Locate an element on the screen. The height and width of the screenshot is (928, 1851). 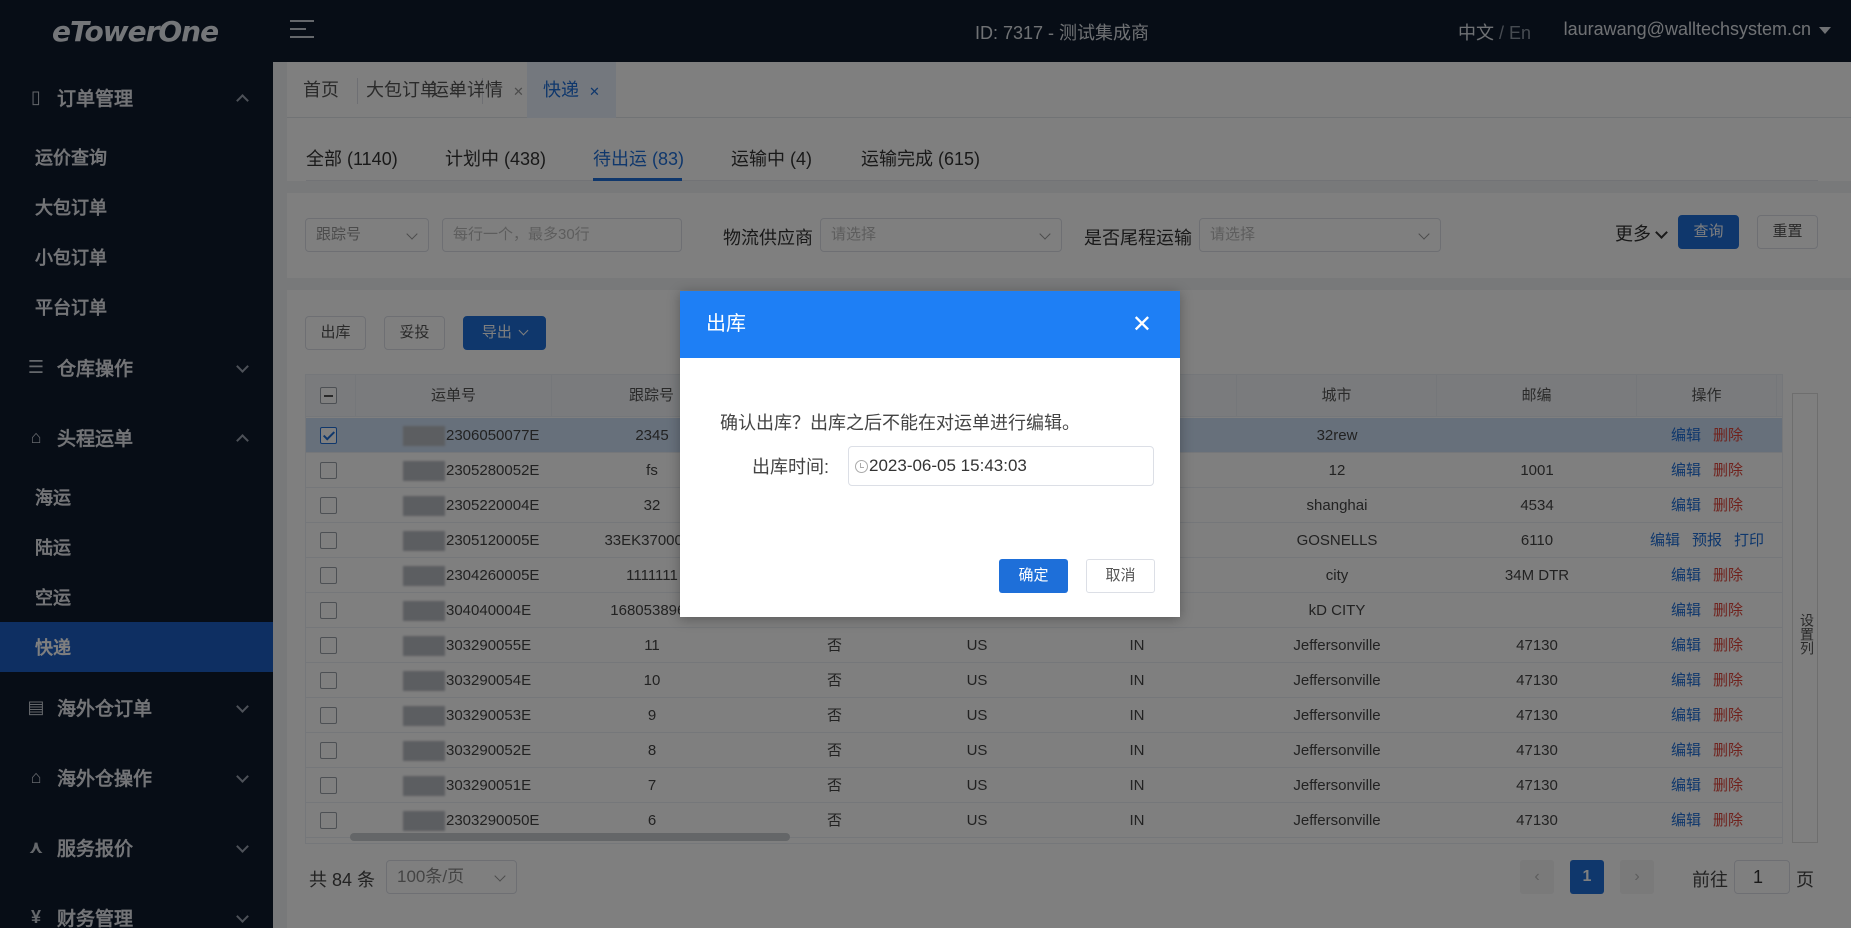
outbound-time-label: 出库时间: is located at coordinates (791, 467).